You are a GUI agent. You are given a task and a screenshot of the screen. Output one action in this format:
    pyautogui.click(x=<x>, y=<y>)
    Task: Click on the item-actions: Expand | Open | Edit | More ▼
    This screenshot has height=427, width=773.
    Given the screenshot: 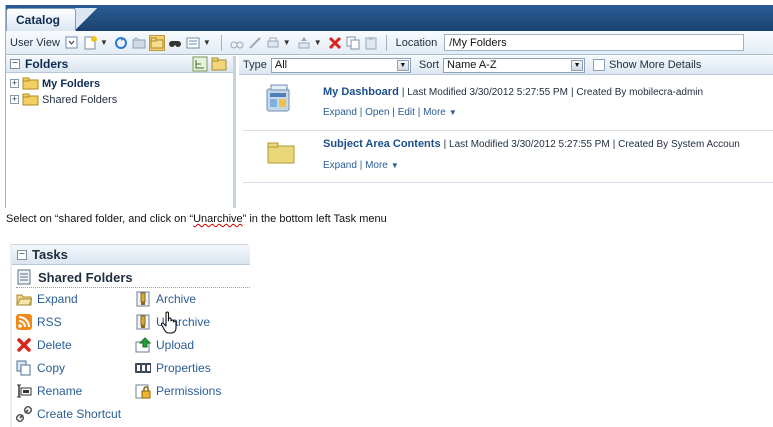 What is the action you would take?
    pyautogui.click(x=390, y=112)
    